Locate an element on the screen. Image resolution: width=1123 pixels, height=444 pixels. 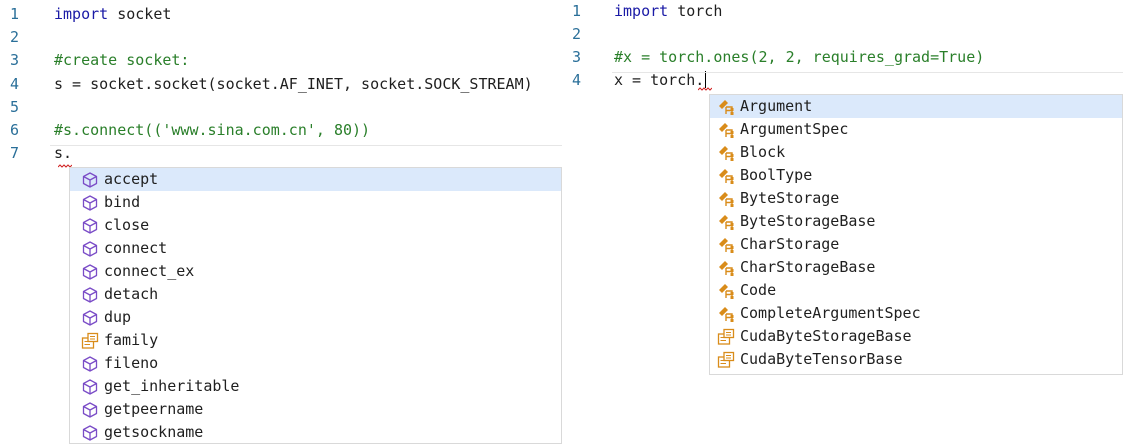
completion-label: fileno is located at coordinates (131, 363).